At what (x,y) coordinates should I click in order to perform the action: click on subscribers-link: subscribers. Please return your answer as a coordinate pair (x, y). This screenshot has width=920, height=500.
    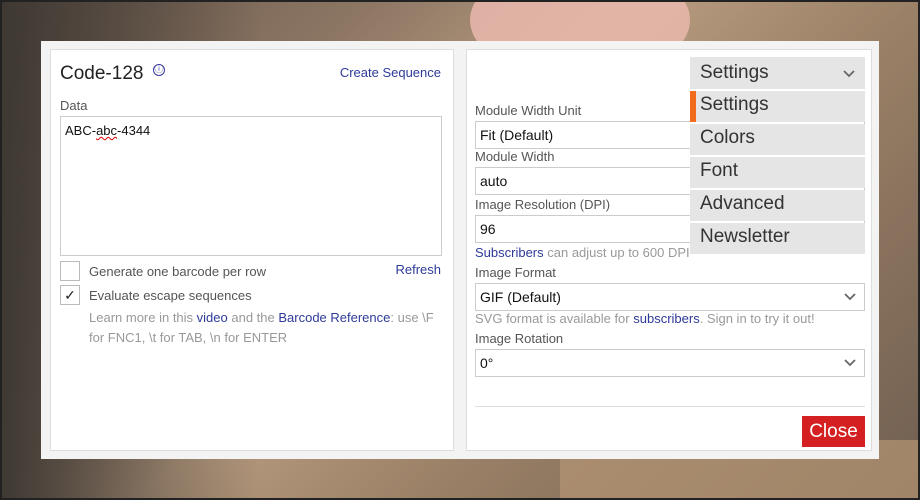
    Looking at the image, I should click on (666, 318).